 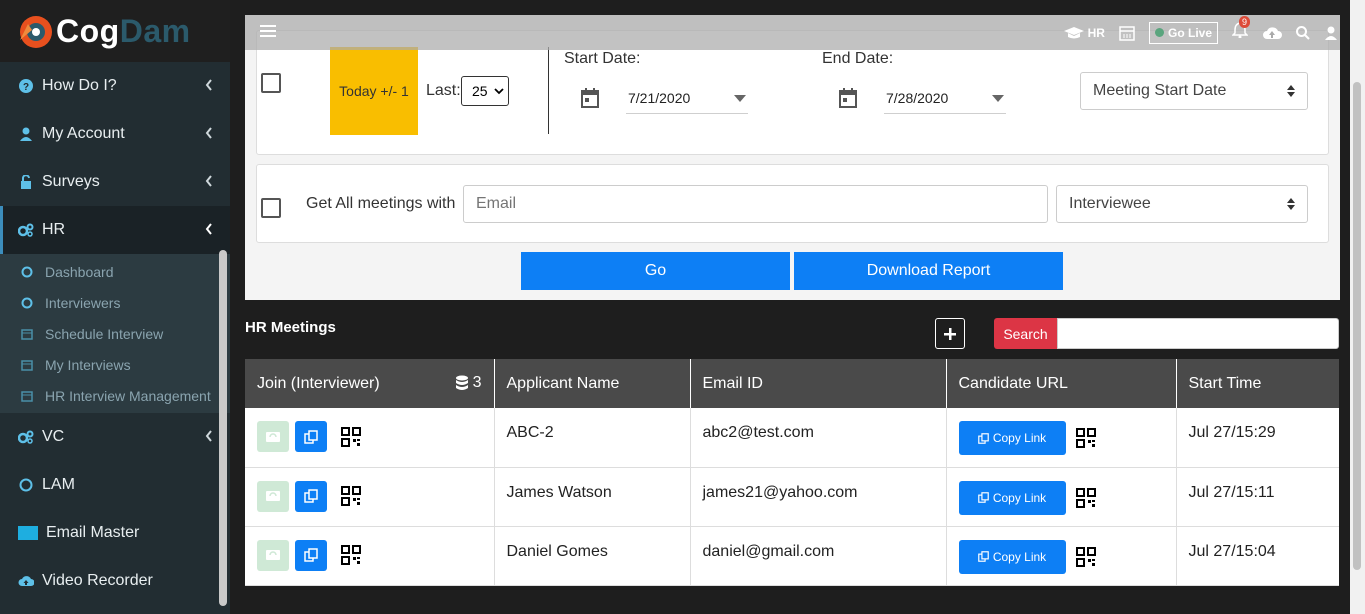 I want to click on brand-name: CogDam, so click(x=123, y=30).